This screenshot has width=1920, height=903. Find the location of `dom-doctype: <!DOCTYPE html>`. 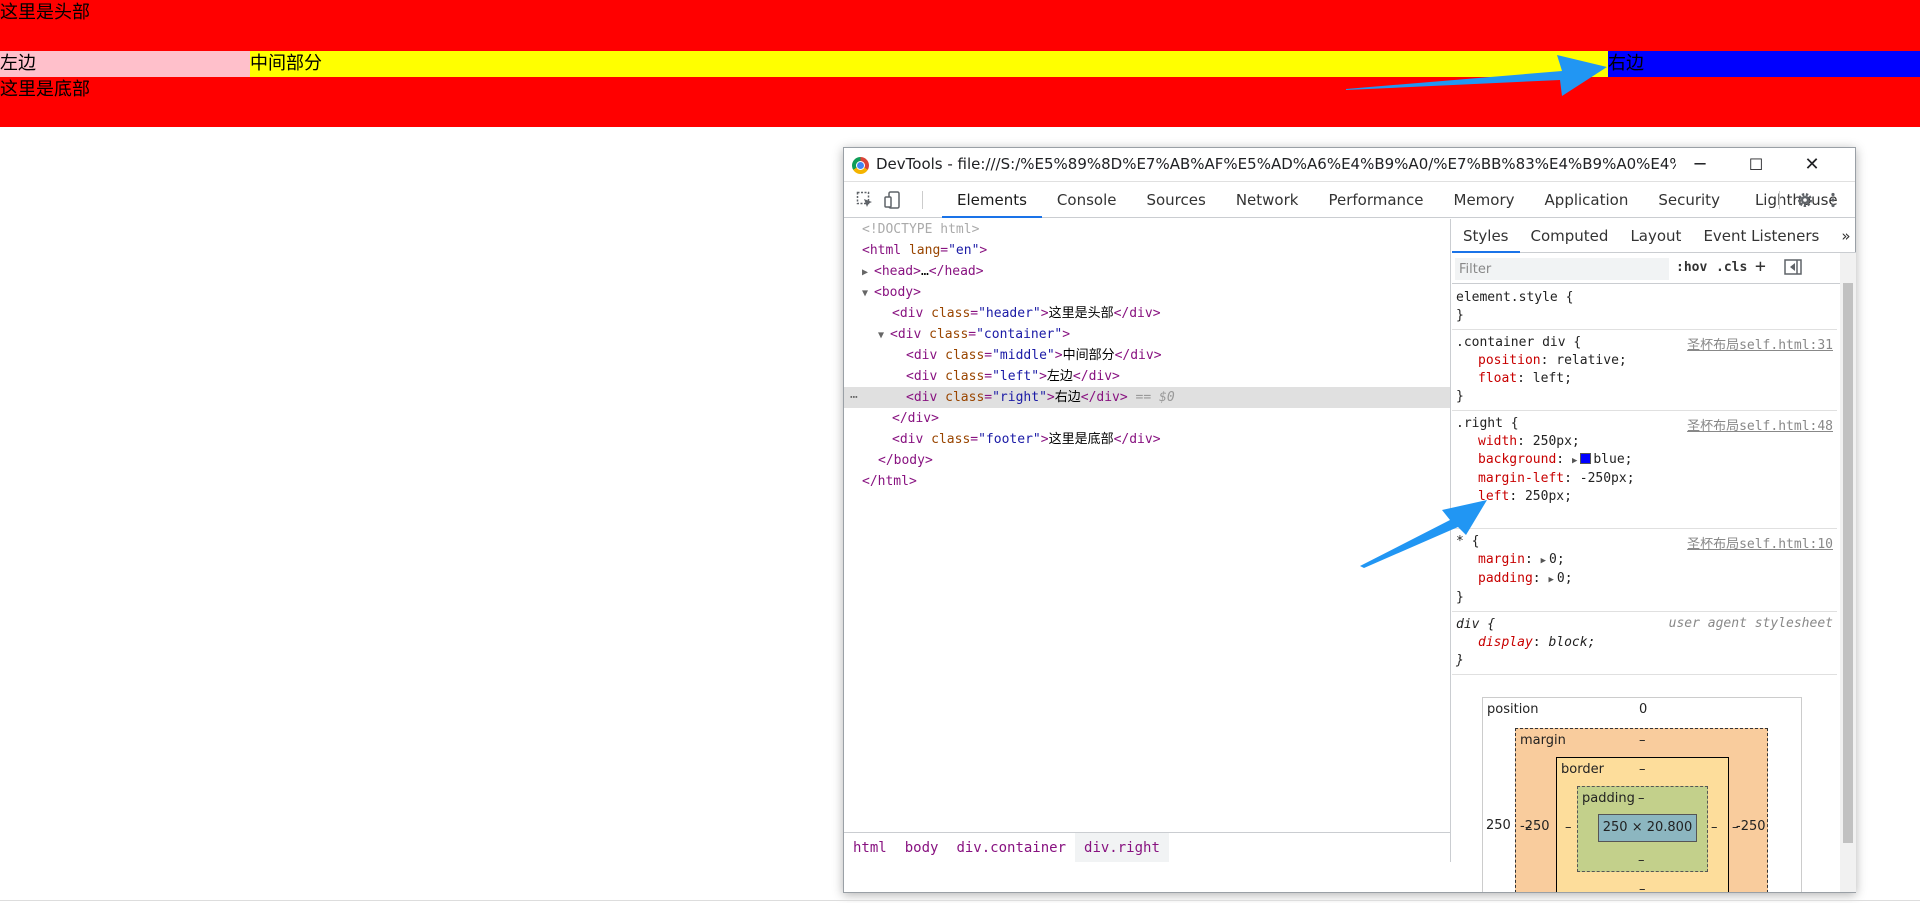

dom-doctype: <!DOCTYPE html> is located at coordinates (1147, 229).